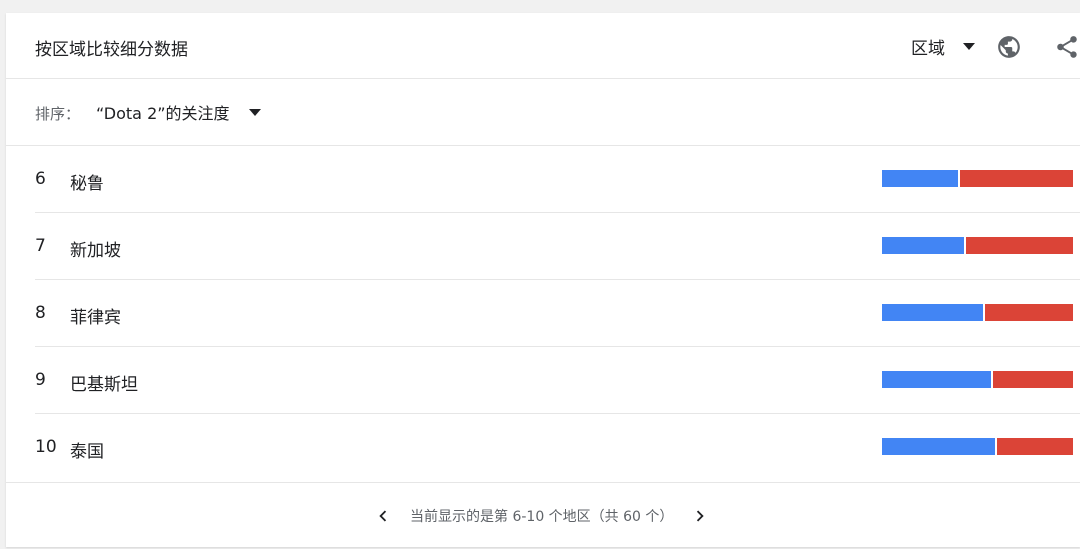  I want to click on pagination-footer: 当前显示的是第 6-10 个地区（共 60 个）, so click(543, 515).